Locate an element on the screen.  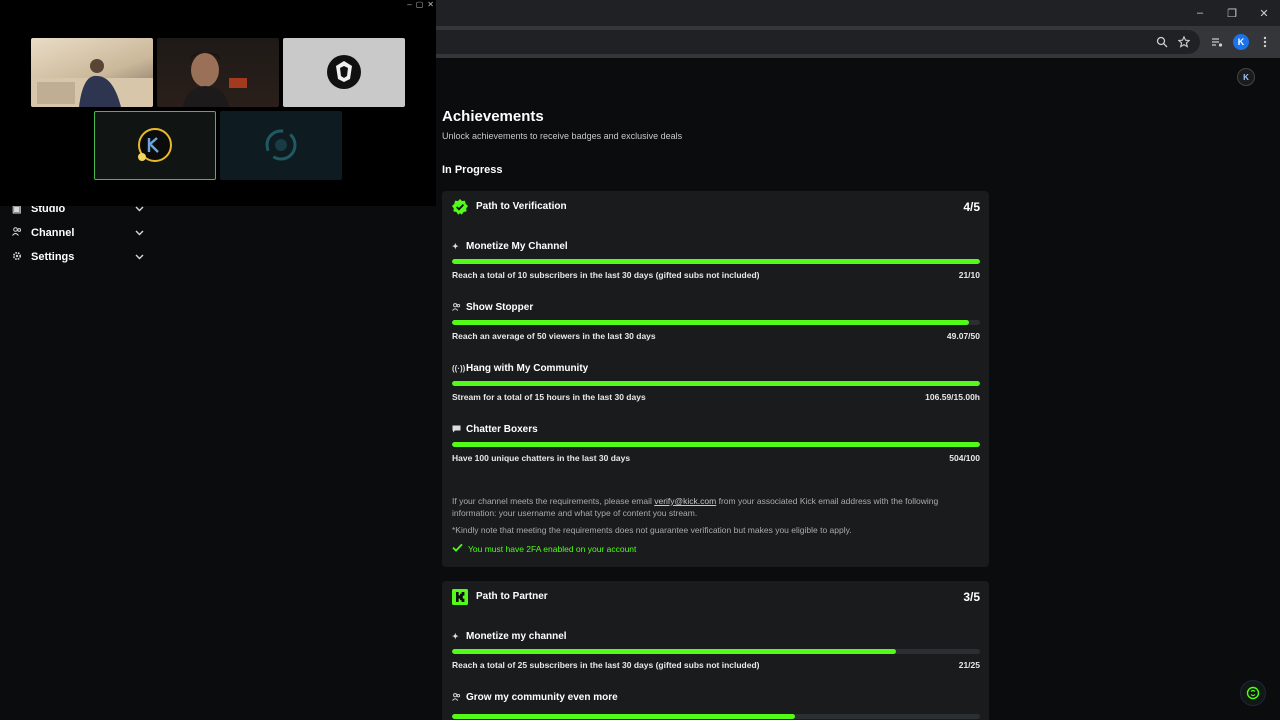
goal-value: 21/25 is located at coordinates (969, 665).